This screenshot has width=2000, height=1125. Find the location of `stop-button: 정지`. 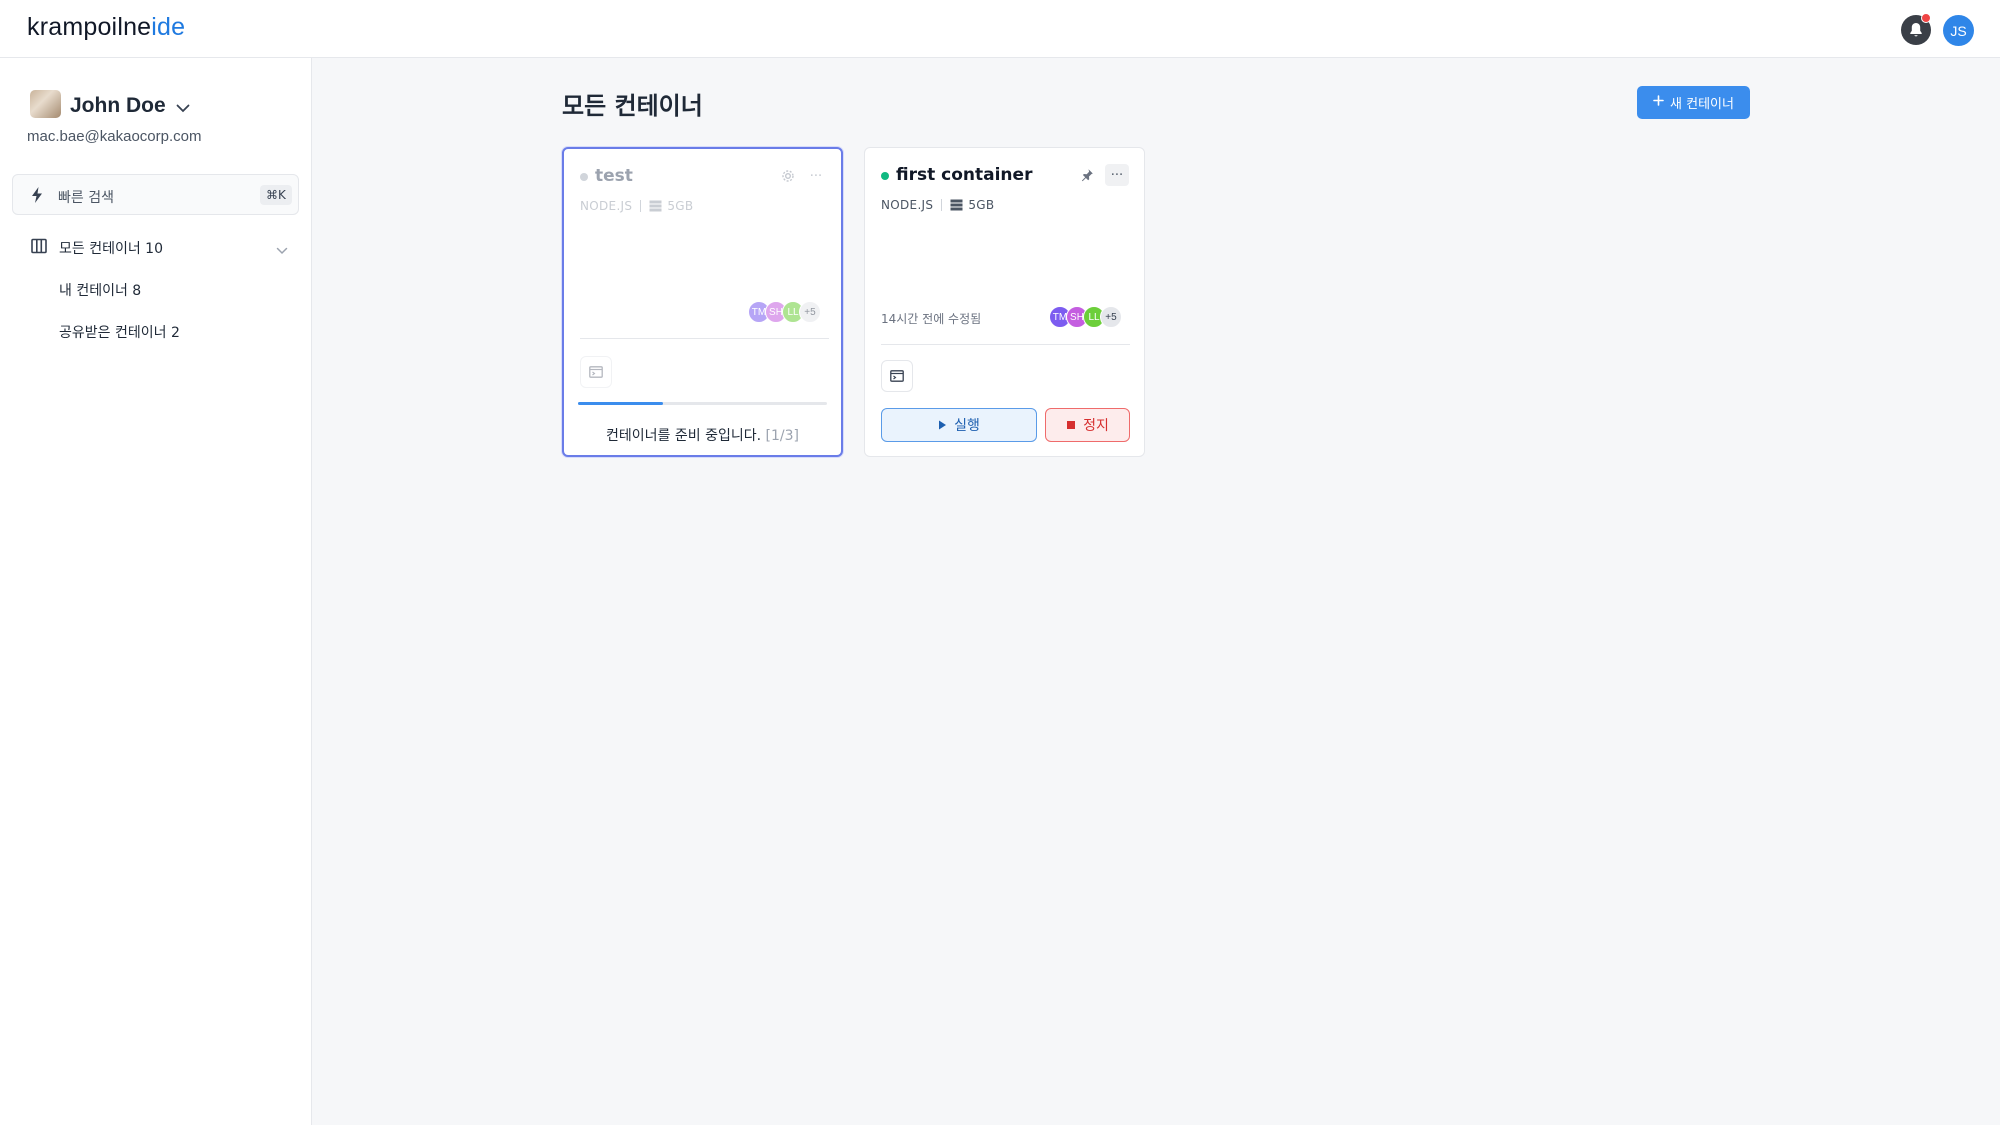

stop-button: 정지 is located at coordinates (1087, 425).